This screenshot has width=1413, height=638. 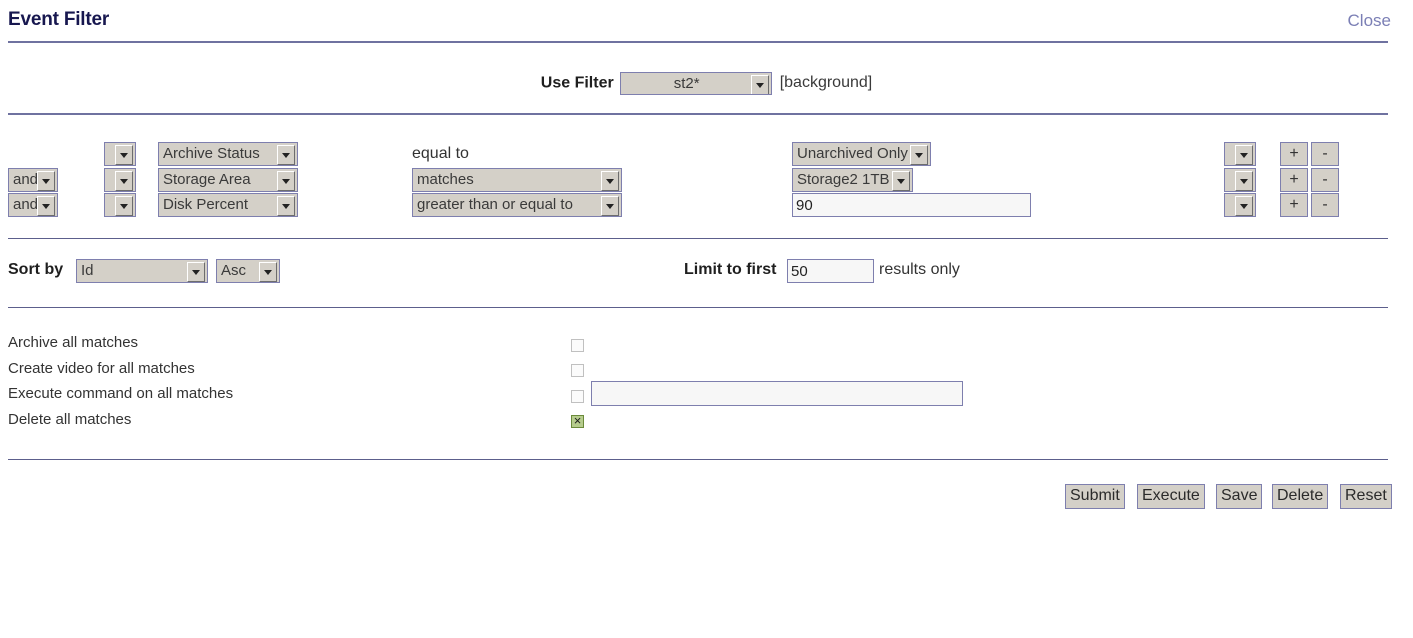 I want to click on limit-input, so click(x=830, y=271).